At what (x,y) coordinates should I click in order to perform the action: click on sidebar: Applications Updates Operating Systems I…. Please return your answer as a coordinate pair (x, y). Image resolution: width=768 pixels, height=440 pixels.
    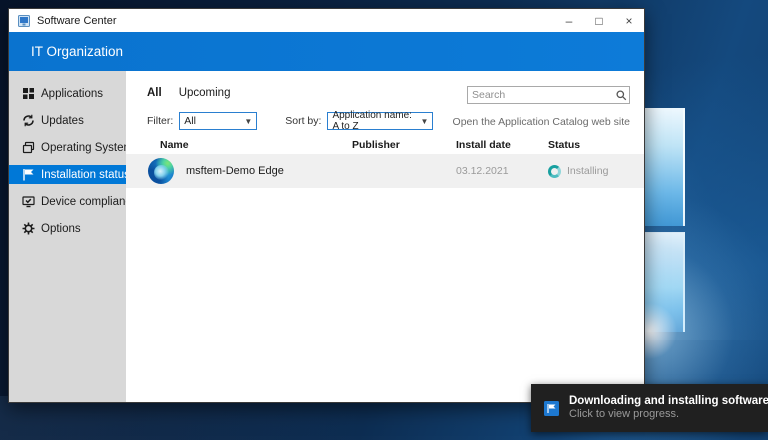
    Looking at the image, I should click on (74, 236).